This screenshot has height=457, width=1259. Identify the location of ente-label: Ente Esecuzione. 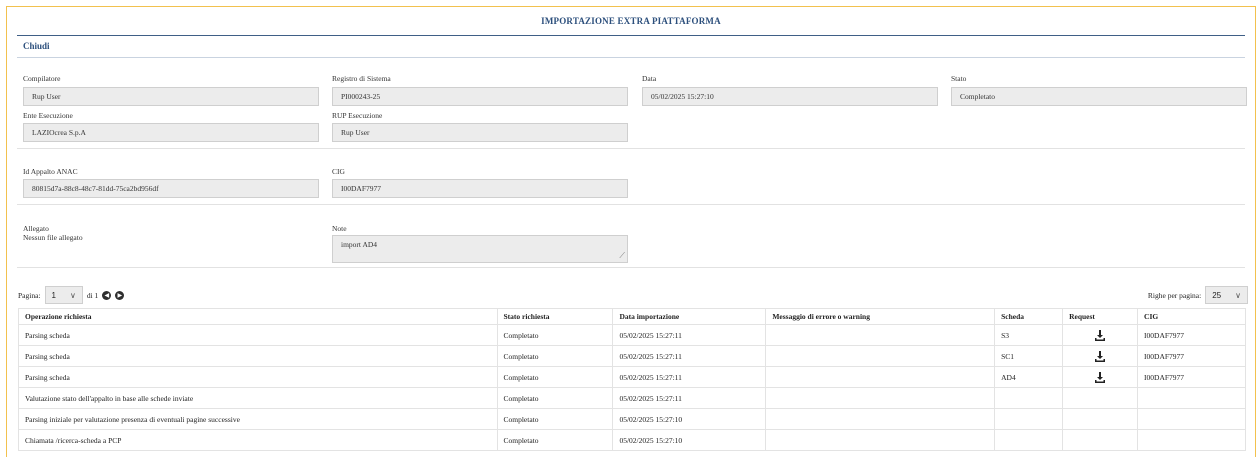
(48, 115).